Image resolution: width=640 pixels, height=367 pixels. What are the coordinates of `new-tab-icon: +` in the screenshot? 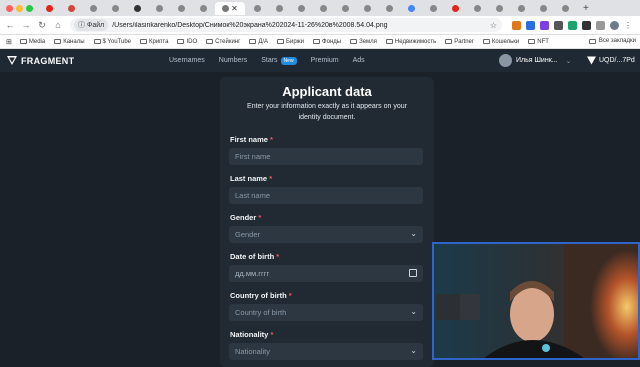 It's located at (586, 8).